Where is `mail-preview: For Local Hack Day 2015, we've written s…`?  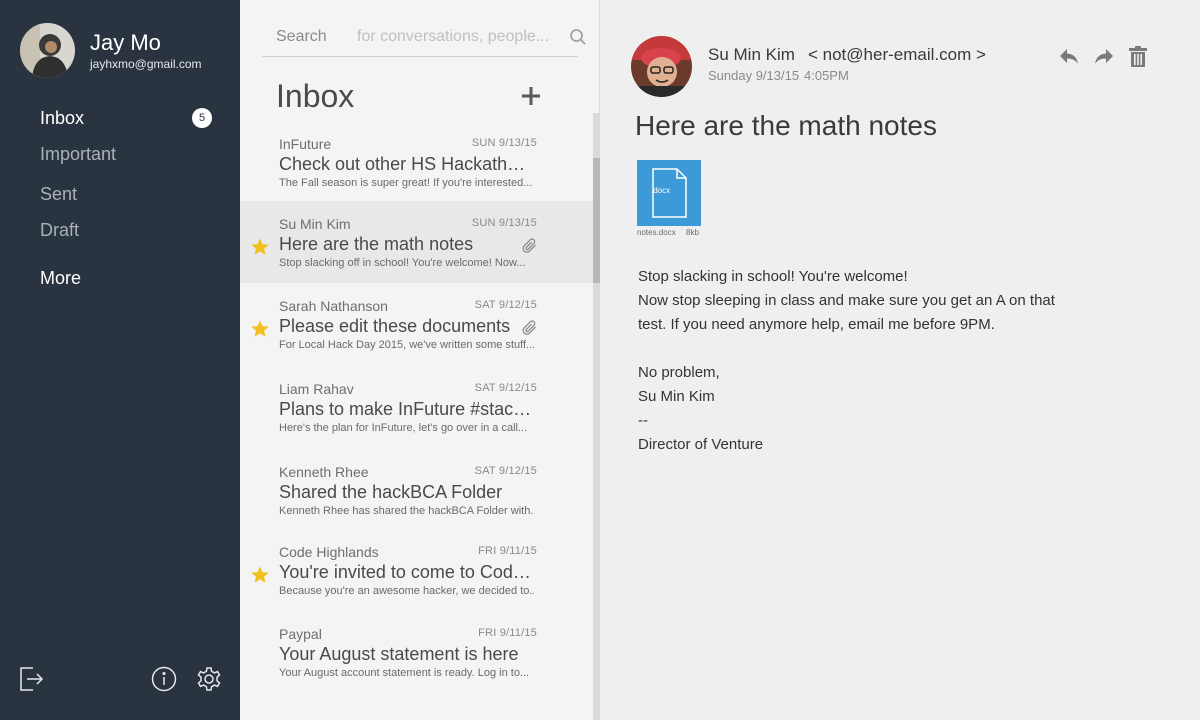
mail-preview: For Local Hack Day 2015, we've written s… is located at coordinates (406, 345).